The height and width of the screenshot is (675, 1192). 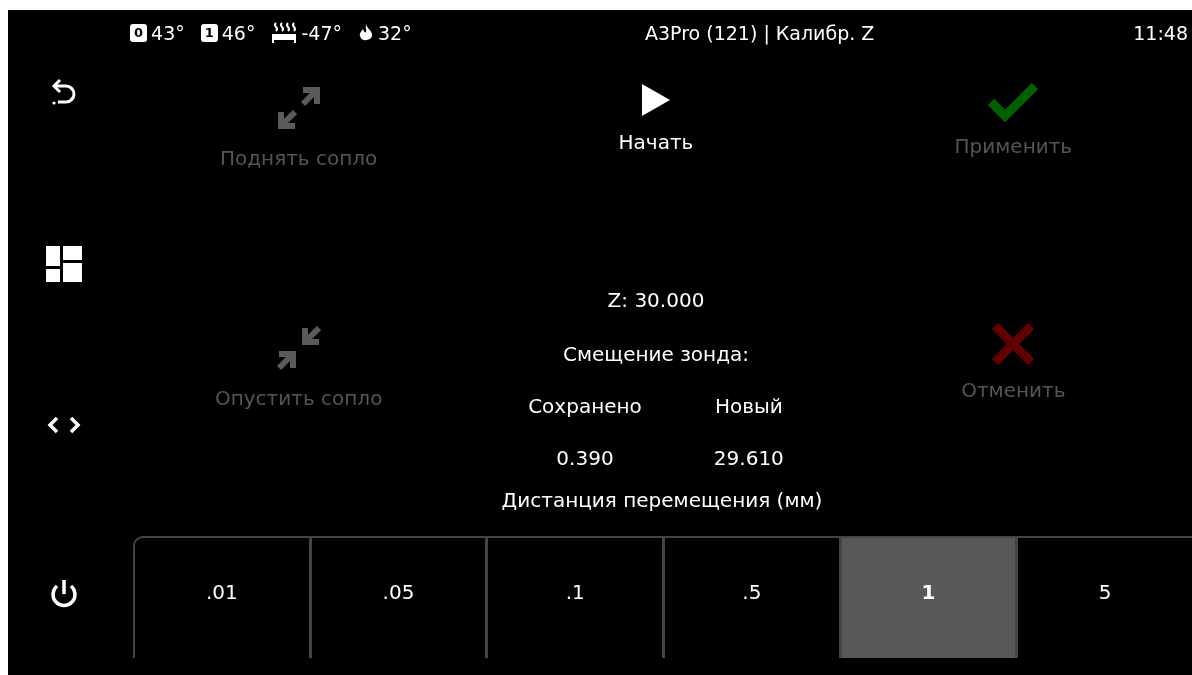 What do you see at coordinates (585, 458) in the screenshot?
I see `offset-value: 0.390` at bounding box center [585, 458].